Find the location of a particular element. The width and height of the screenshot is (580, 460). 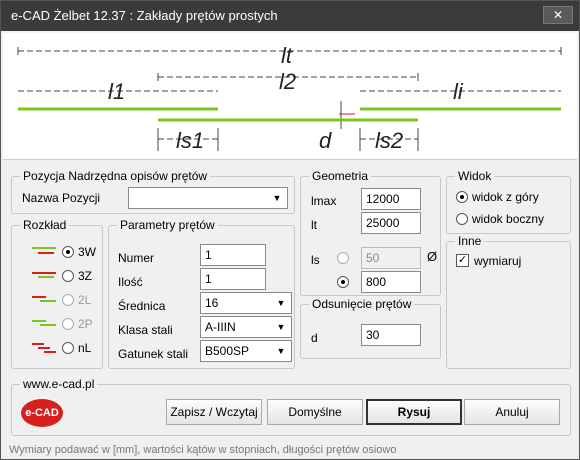

close-icon: ✕ is located at coordinates (558, 15).